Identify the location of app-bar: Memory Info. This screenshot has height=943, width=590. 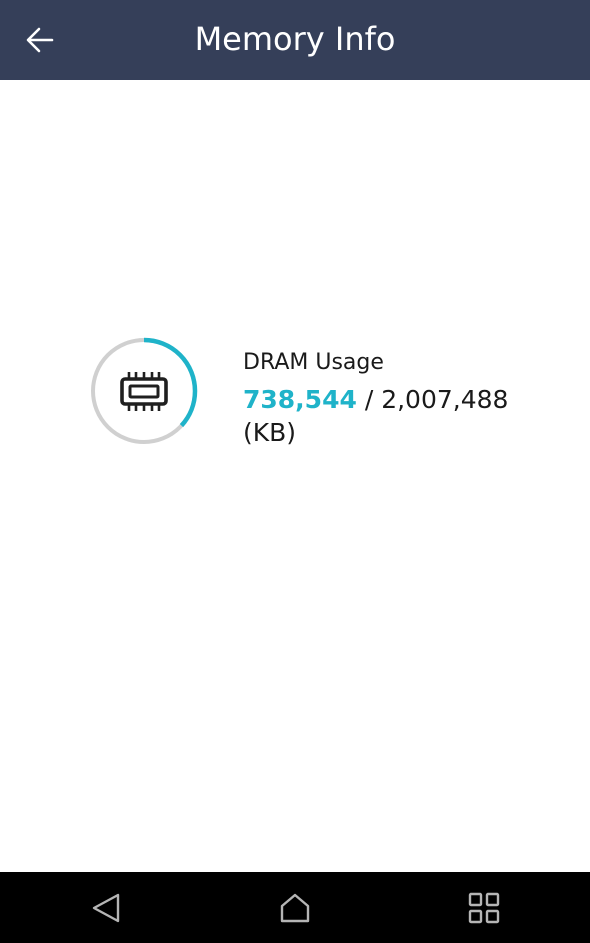
(295, 40).